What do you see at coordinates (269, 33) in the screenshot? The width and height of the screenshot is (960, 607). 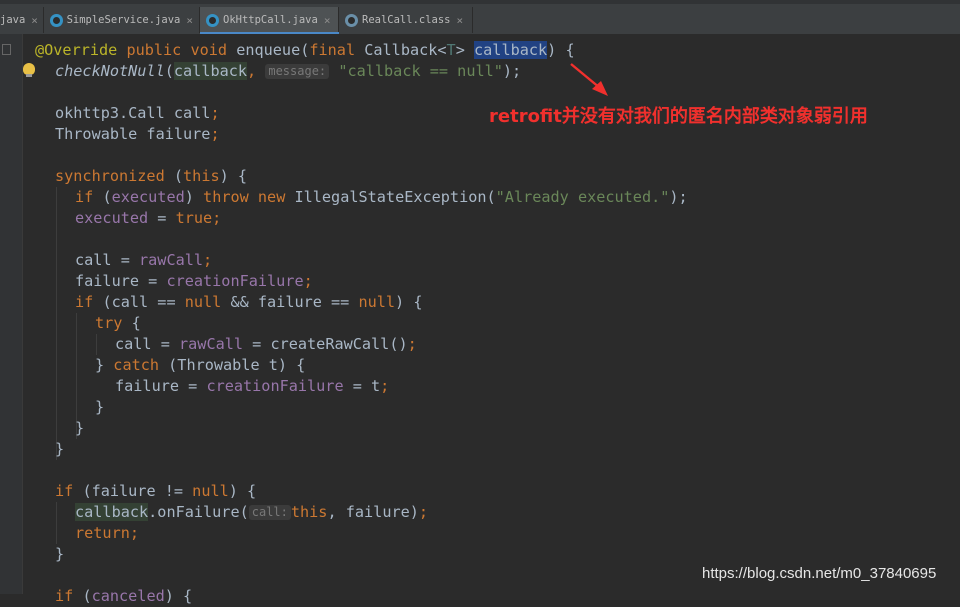 I see `active-tab-indicator` at bounding box center [269, 33].